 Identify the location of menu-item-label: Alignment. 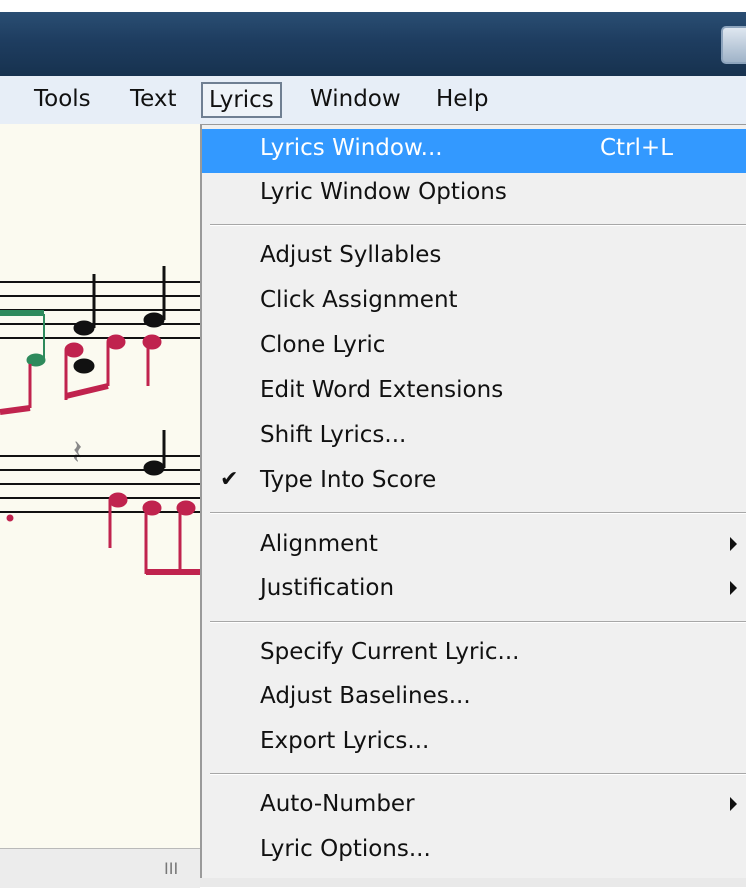
(319, 544).